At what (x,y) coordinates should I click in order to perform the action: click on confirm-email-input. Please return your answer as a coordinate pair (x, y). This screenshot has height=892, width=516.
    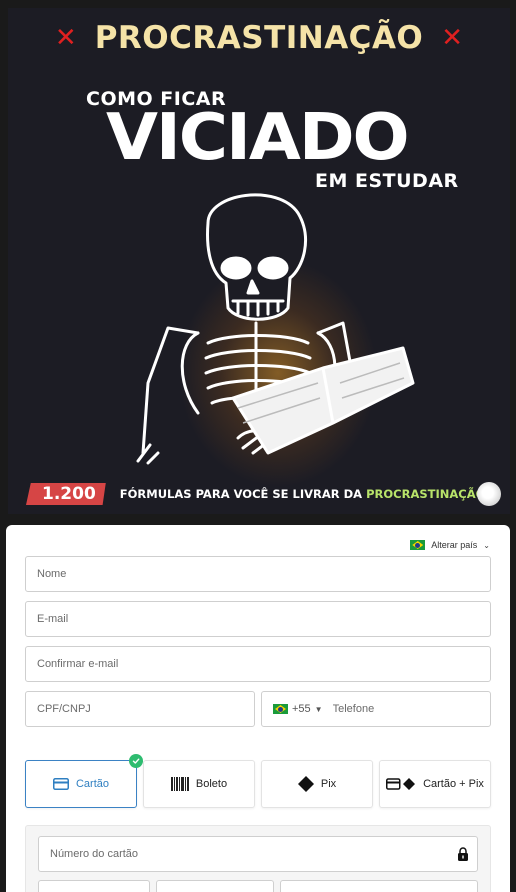
    Looking at the image, I should click on (258, 664).